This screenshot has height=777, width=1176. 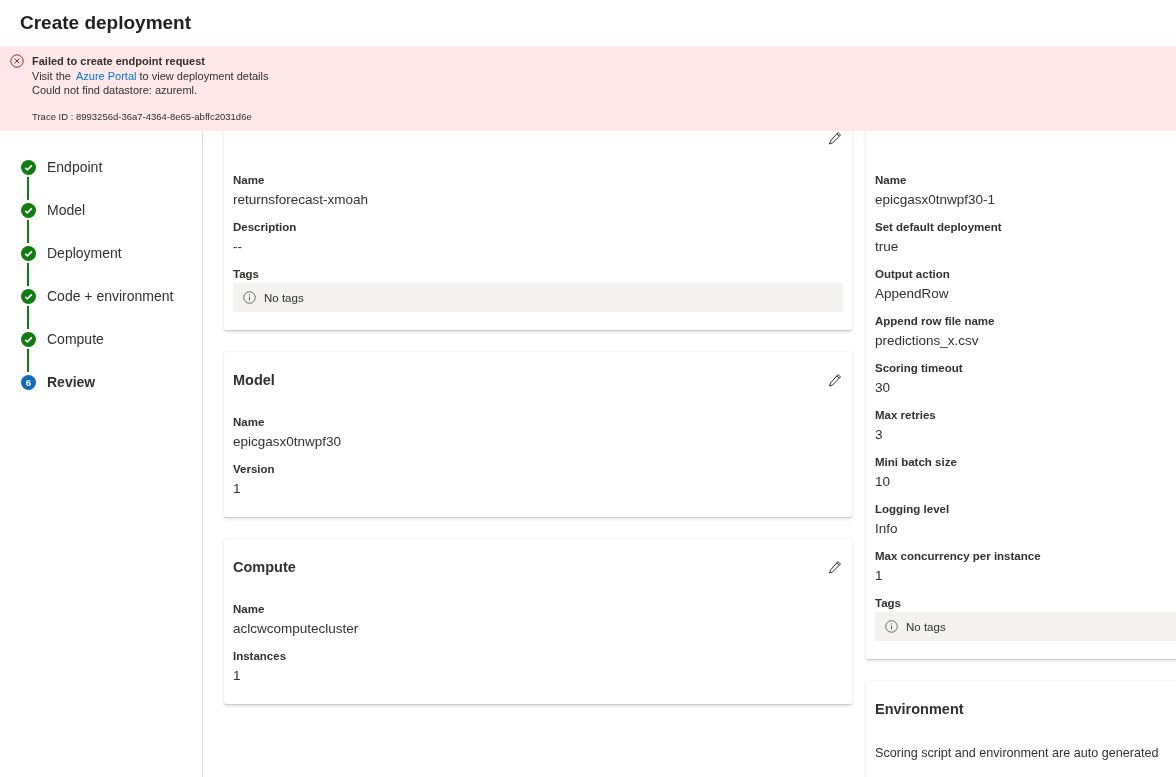 What do you see at coordinates (919, 368) in the screenshot?
I see `field-label: Scoring timeout` at bounding box center [919, 368].